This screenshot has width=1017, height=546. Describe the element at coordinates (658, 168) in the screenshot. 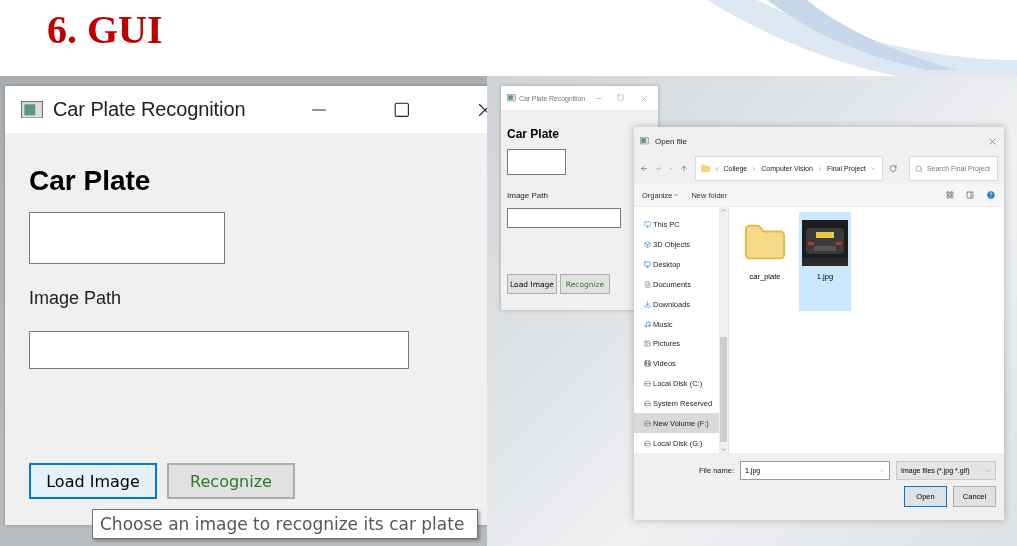

I see `forward-icon` at that location.